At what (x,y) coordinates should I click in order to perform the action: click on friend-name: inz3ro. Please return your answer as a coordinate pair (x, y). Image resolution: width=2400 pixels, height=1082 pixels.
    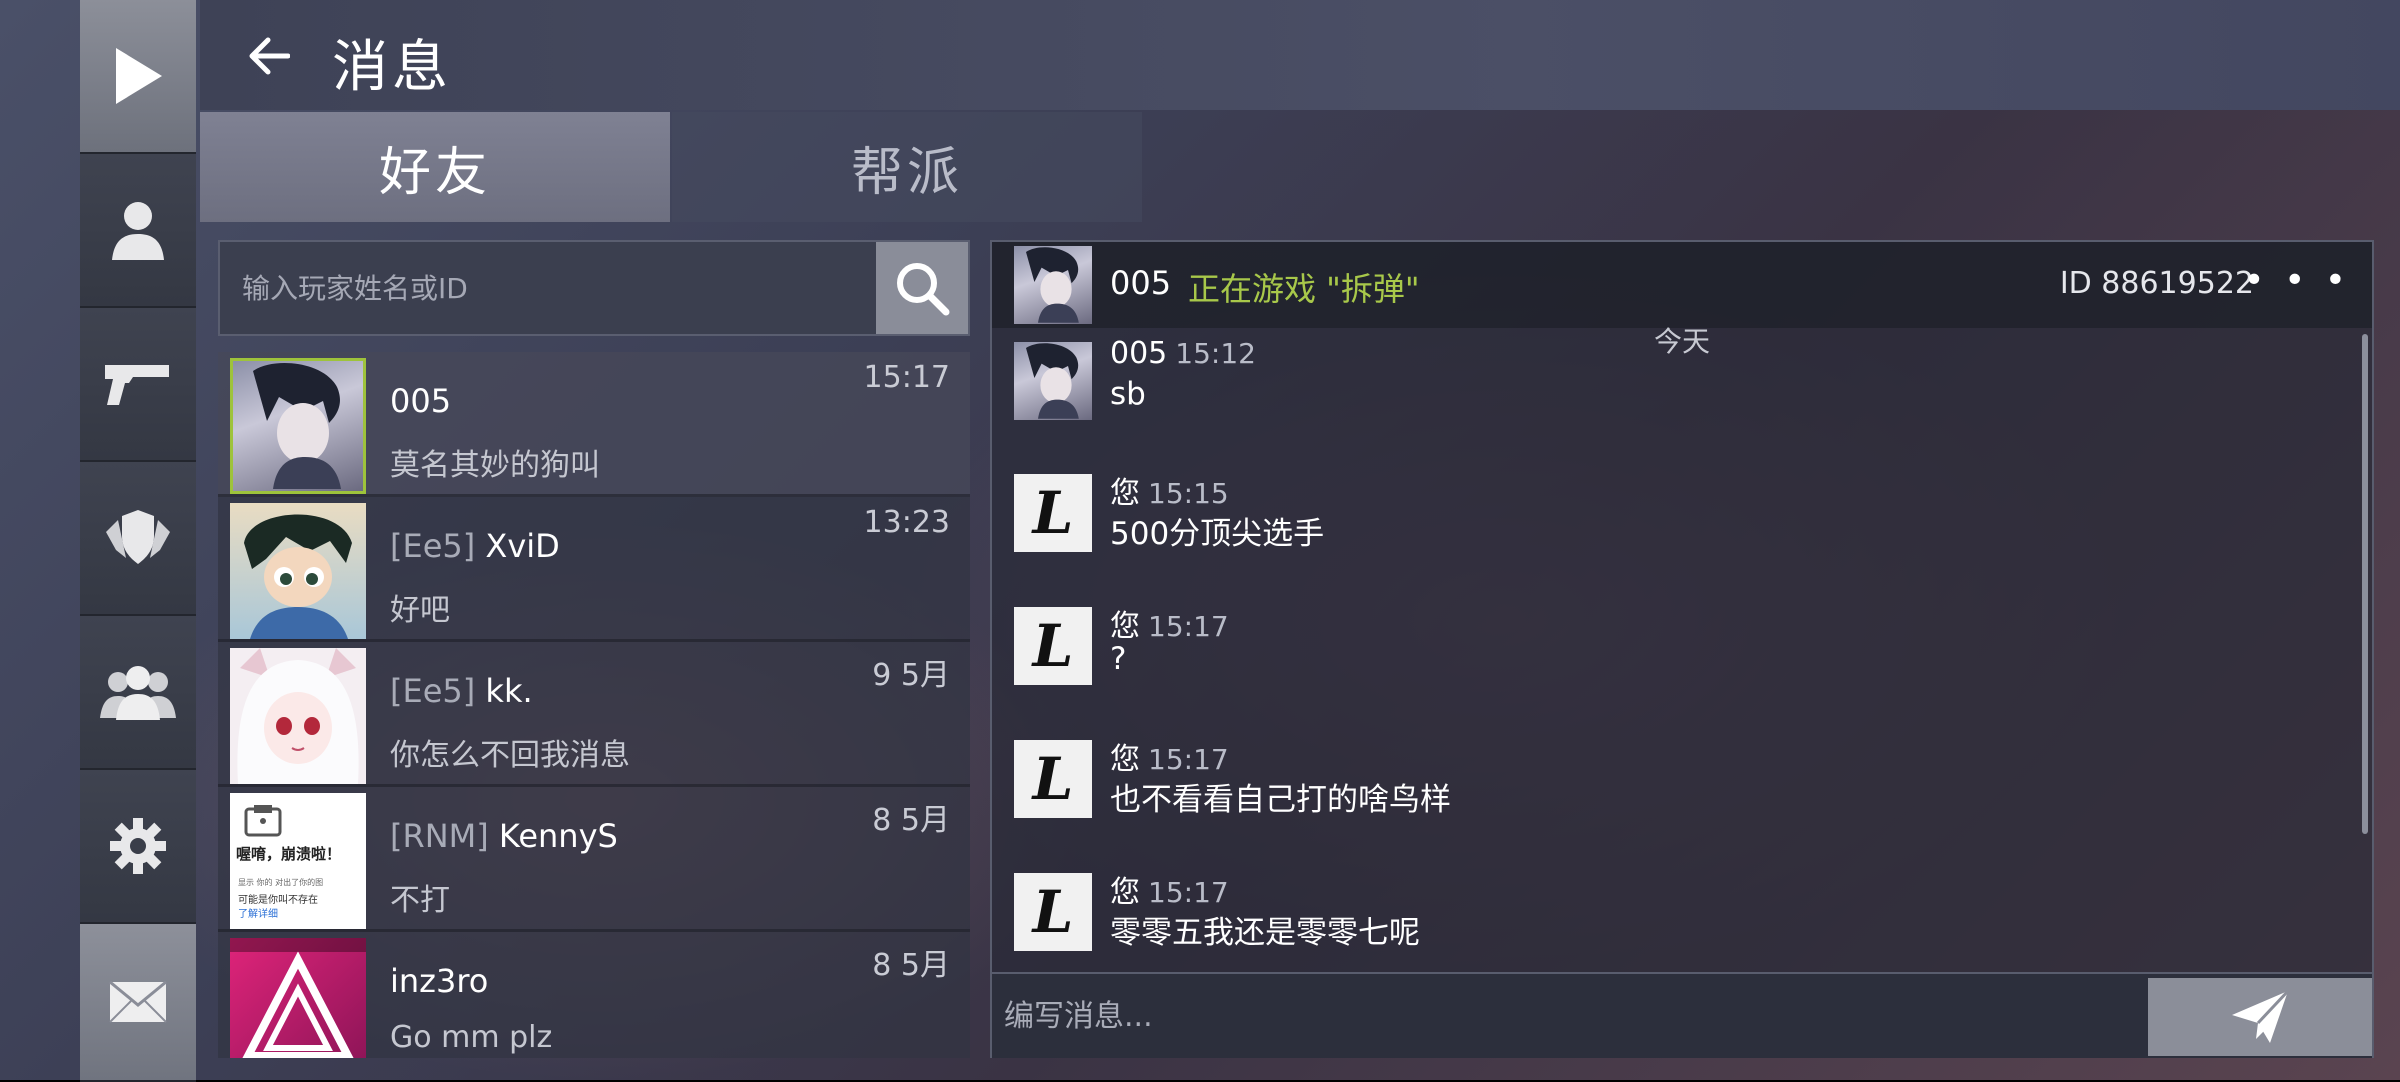
    Looking at the image, I should click on (439, 981).